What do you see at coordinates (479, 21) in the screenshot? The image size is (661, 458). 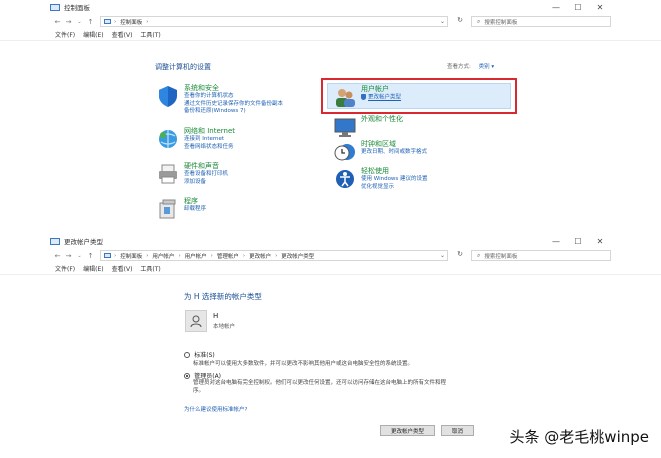 I see `search-icon: ⌕` at bounding box center [479, 21].